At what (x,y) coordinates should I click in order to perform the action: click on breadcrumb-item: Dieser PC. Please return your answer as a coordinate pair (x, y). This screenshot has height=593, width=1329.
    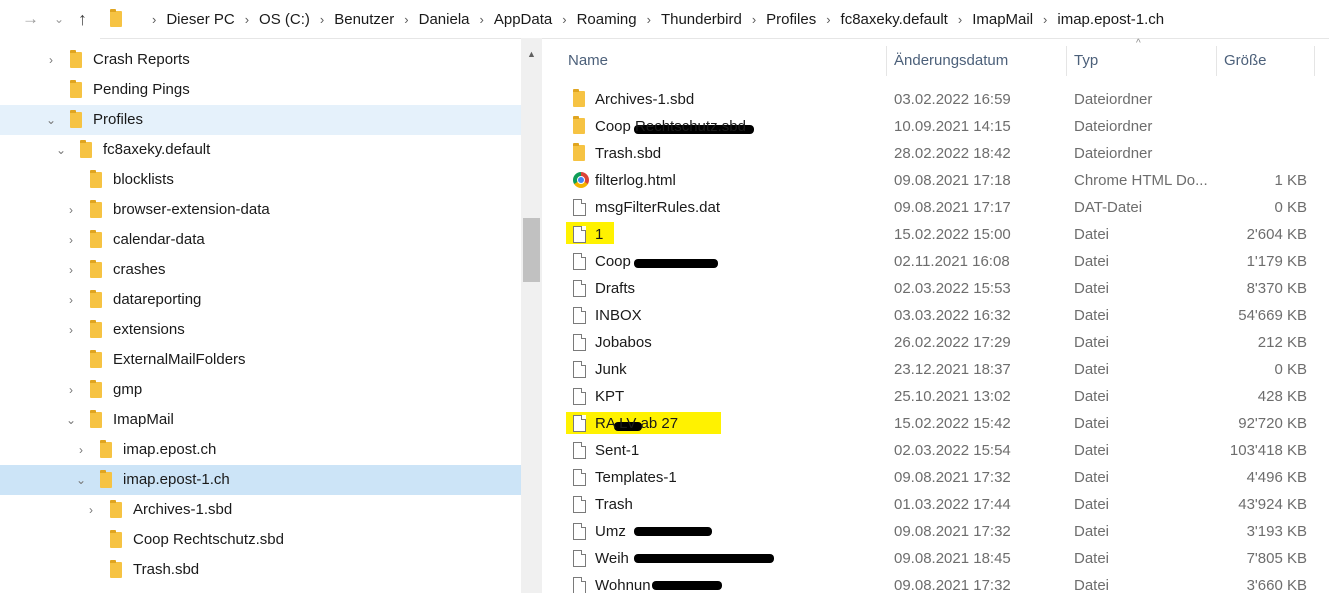
    Looking at the image, I should click on (200, 19).